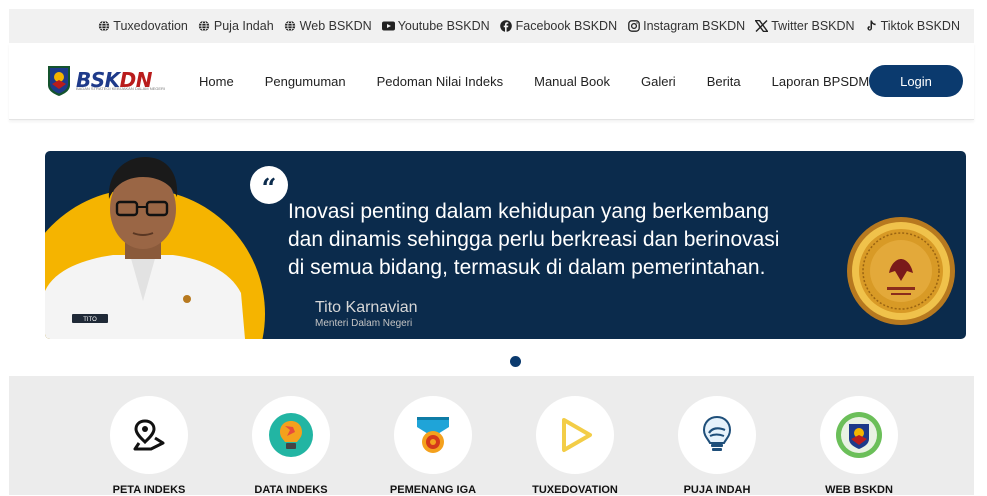 The width and height of the screenshot is (987, 496). I want to click on feature-tuxedovation: TUXEDOVATION, so click(575, 446).